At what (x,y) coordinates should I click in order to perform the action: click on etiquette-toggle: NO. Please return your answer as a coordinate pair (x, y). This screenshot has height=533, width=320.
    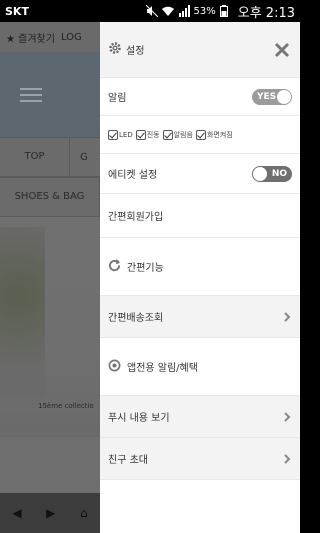
    Looking at the image, I should click on (272, 173).